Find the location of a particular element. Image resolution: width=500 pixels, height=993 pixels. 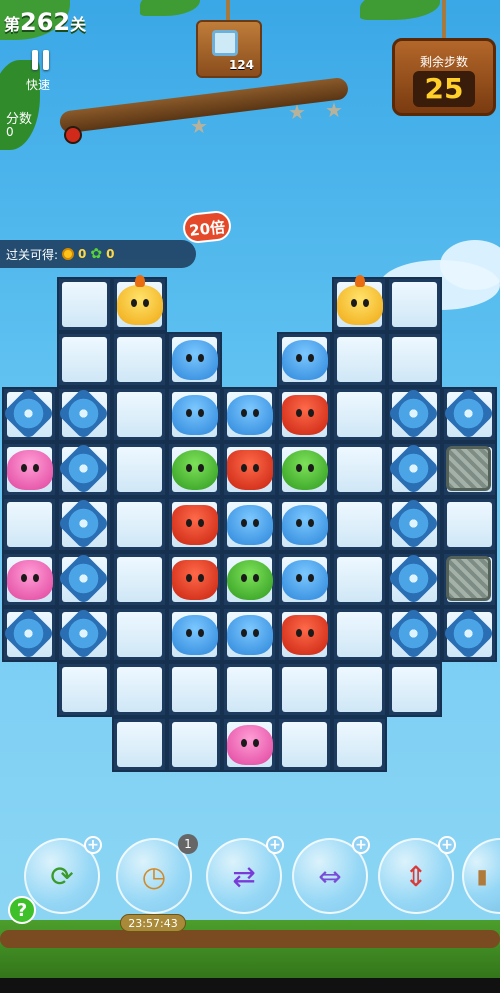

column-booster-button: ⇕ + is located at coordinates (417, 875).